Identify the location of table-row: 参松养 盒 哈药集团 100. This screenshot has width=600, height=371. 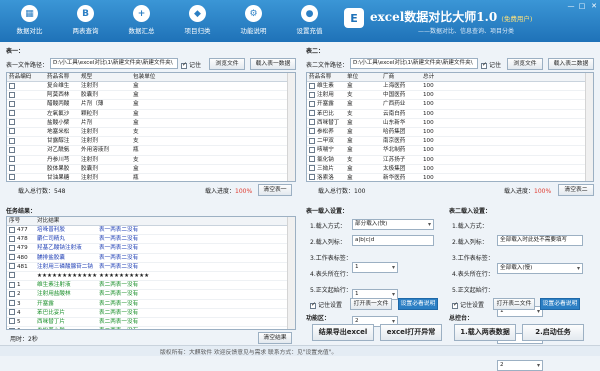
(446, 133).